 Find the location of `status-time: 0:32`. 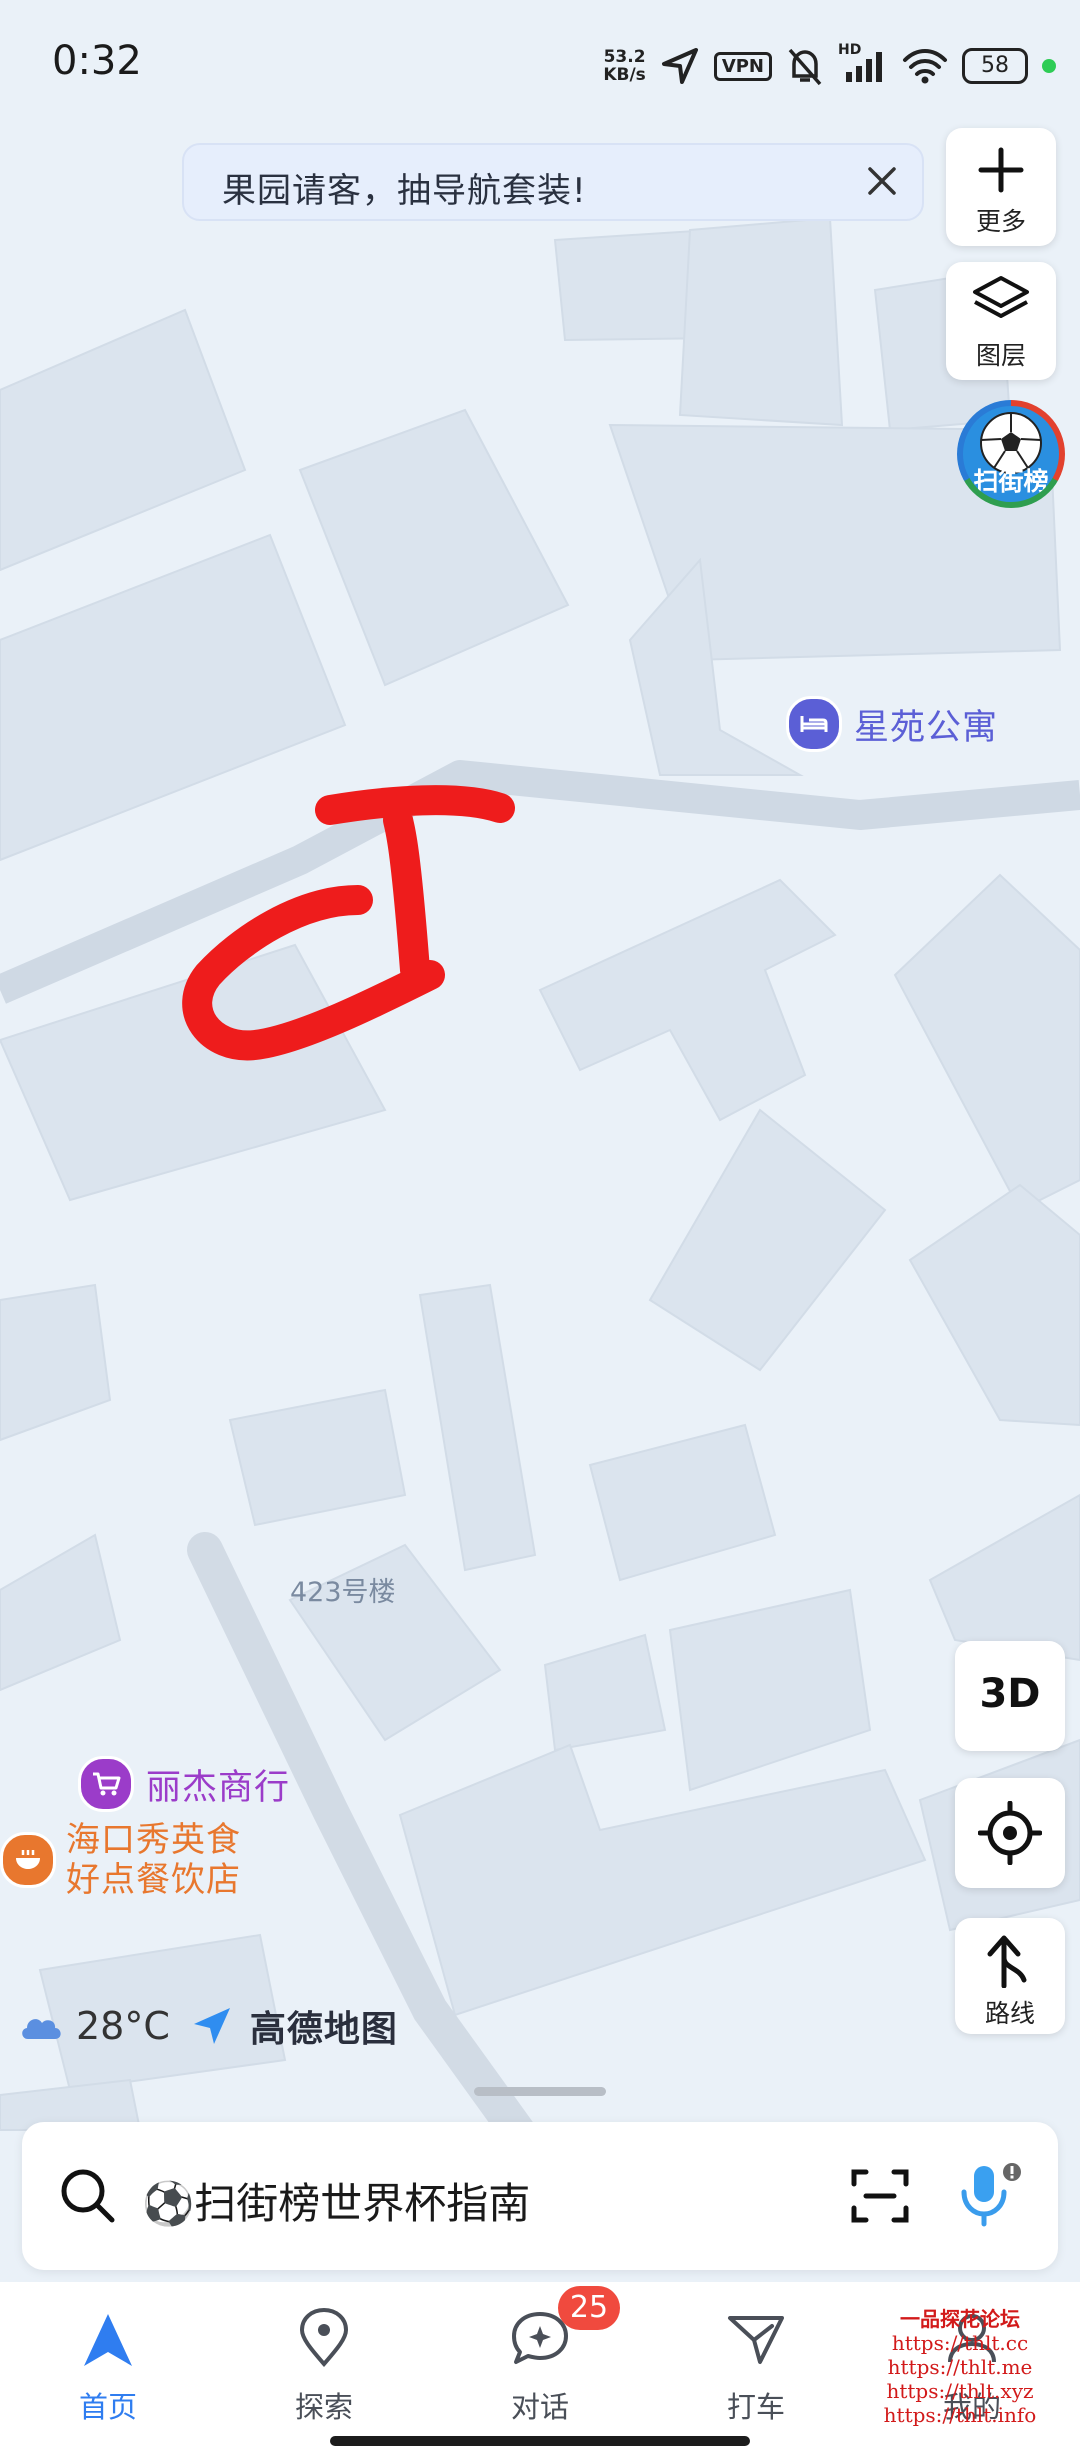

status-time: 0:32 is located at coordinates (97, 61).